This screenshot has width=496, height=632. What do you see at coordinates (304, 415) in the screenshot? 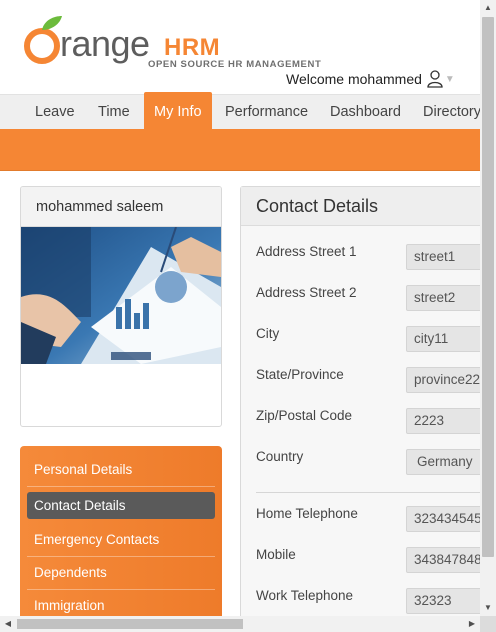
I see `field-label: Zip/Postal Code` at bounding box center [304, 415].